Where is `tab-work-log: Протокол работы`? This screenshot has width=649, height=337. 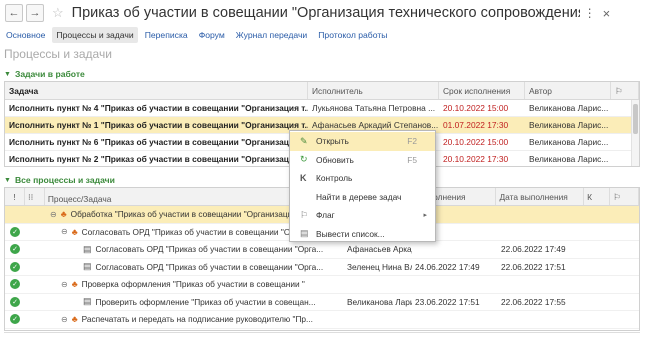
tab-work-log: Протокол работы is located at coordinates (352, 35).